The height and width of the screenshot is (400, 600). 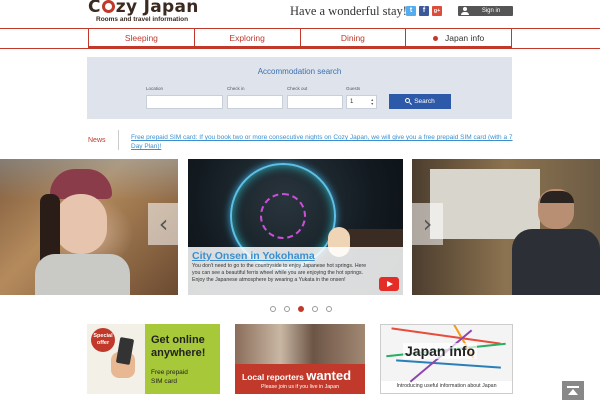 I want to click on back-to-top-icon, so click(x=573, y=390).